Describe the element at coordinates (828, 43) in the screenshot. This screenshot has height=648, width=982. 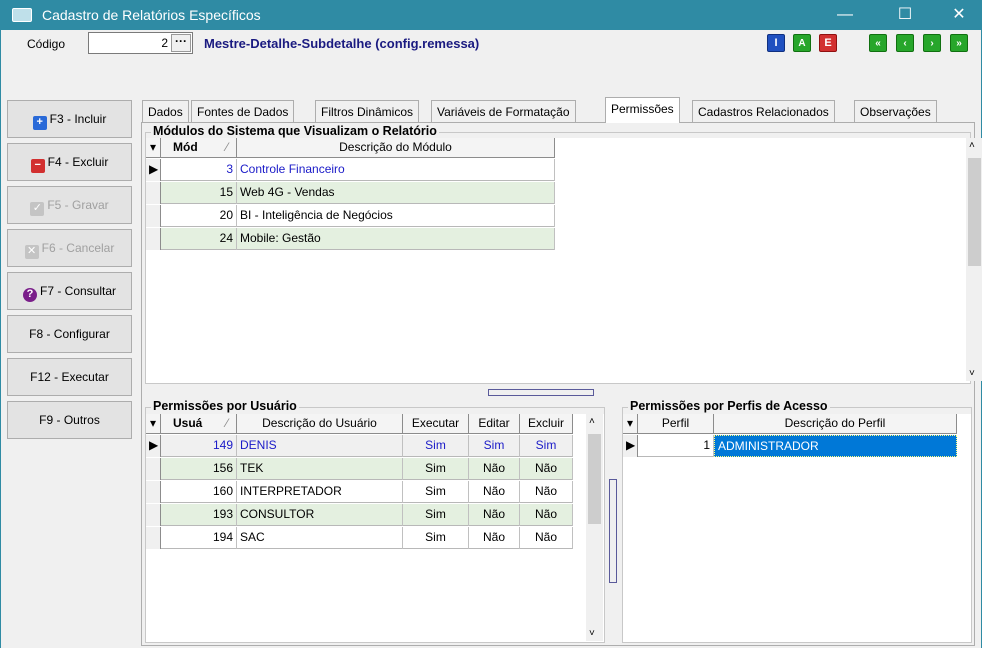
I see `exclude-mode-button: E` at that location.